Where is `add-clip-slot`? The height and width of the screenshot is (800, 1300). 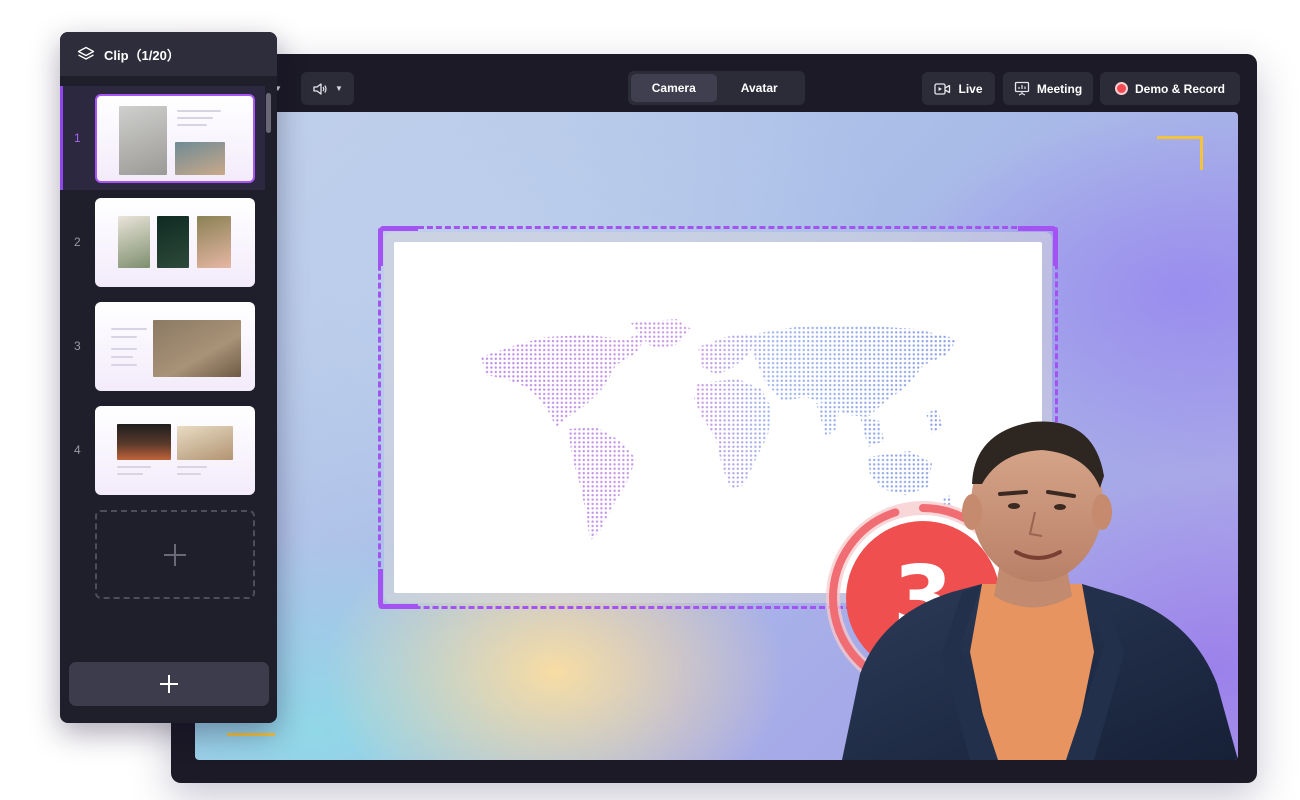
add-clip-slot is located at coordinates (175, 554).